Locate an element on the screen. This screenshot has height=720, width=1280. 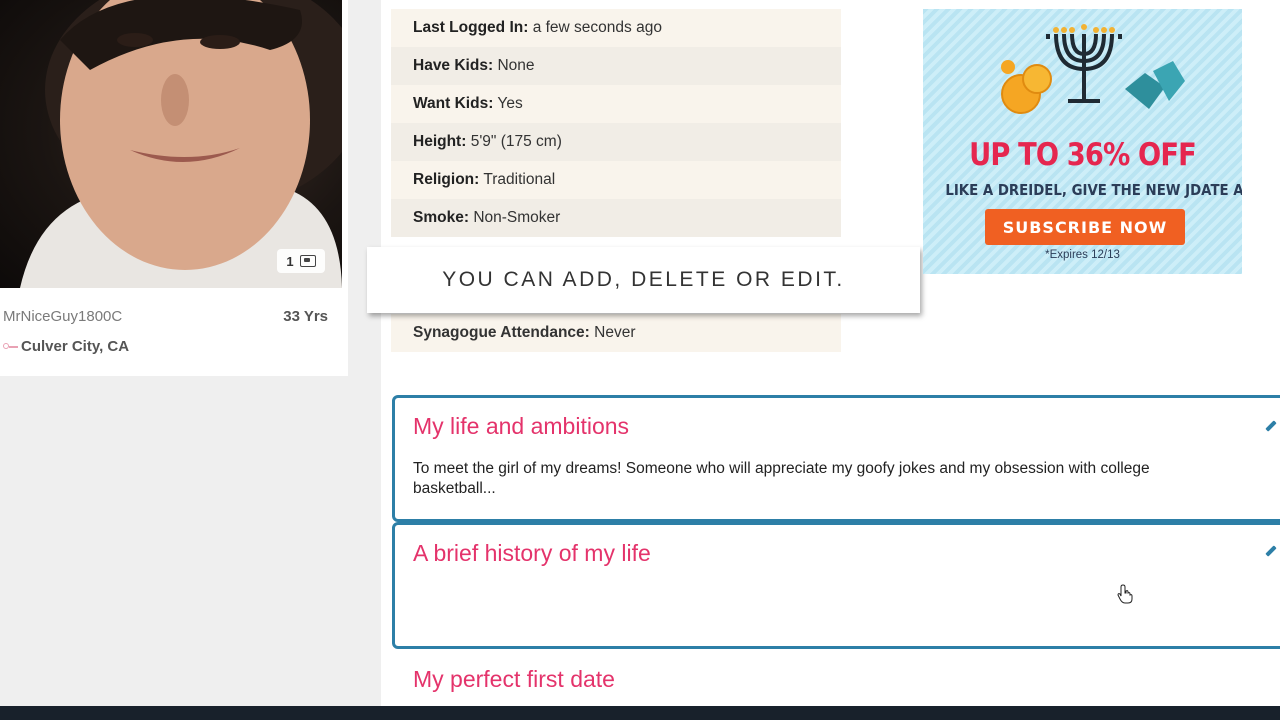
detail-label: Height: is located at coordinates (440, 141).